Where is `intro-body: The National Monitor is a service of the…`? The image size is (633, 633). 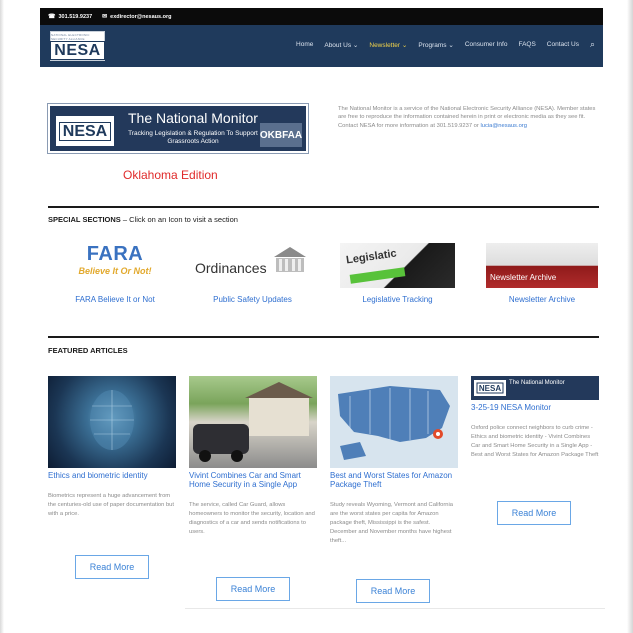
intro-body: The National Monitor is a service of the… is located at coordinates (467, 117).